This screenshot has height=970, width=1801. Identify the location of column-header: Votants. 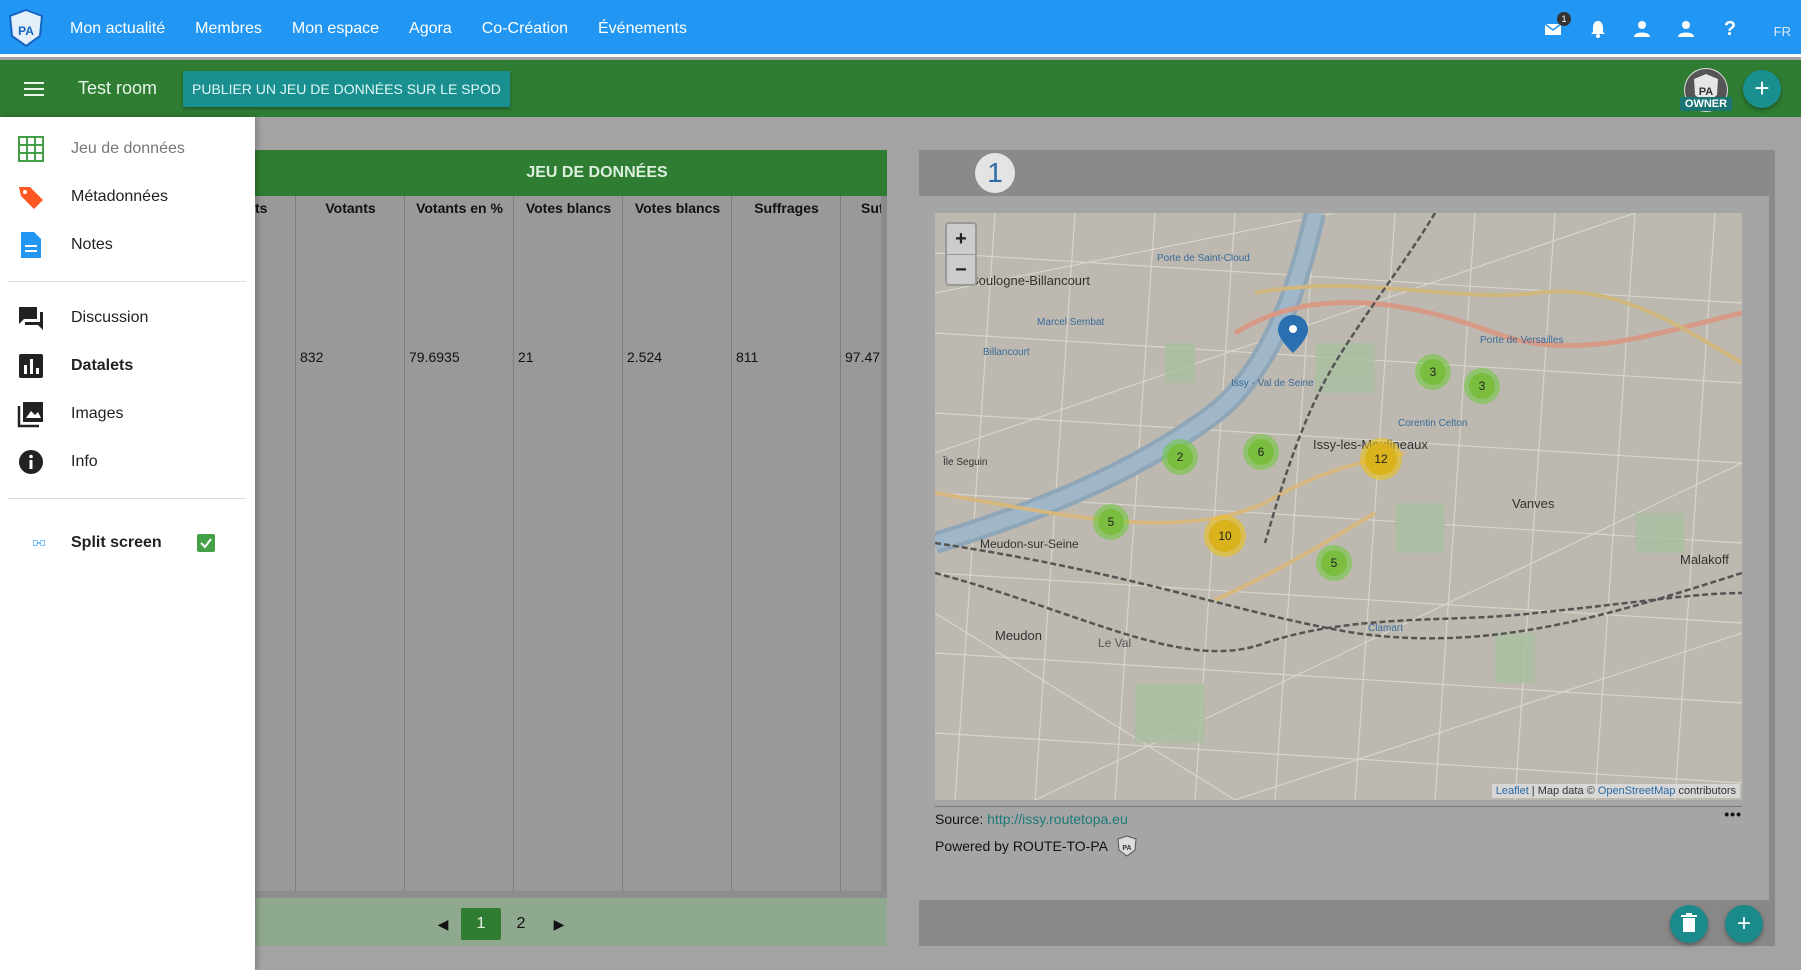
(350, 208).